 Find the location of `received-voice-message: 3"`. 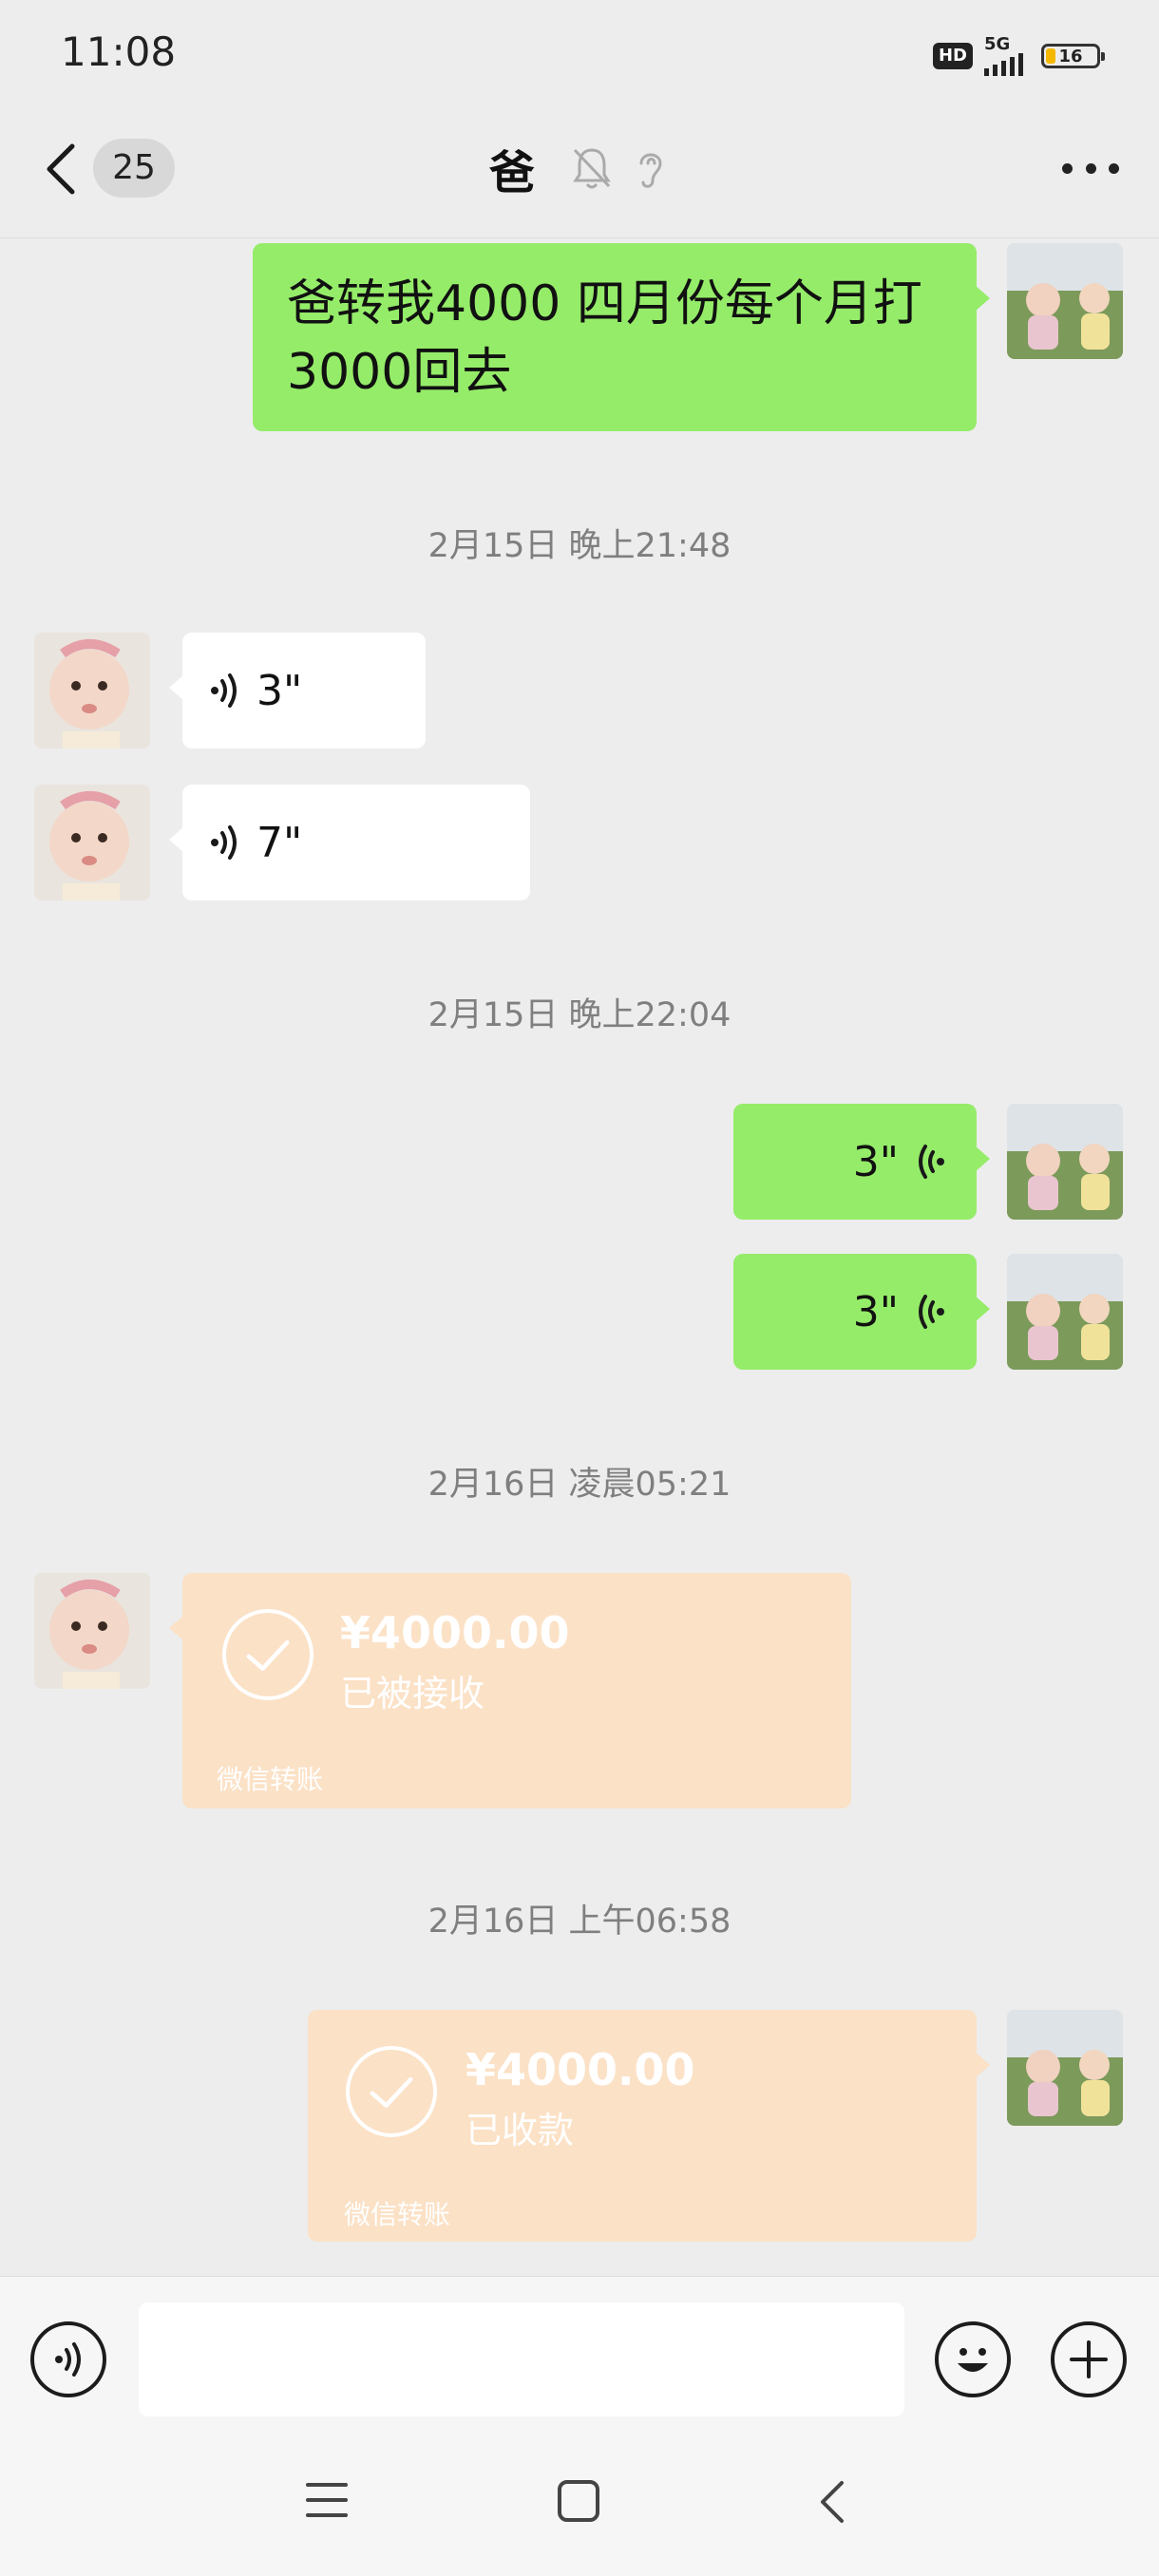

received-voice-message: 3" is located at coordinates (297, 690).